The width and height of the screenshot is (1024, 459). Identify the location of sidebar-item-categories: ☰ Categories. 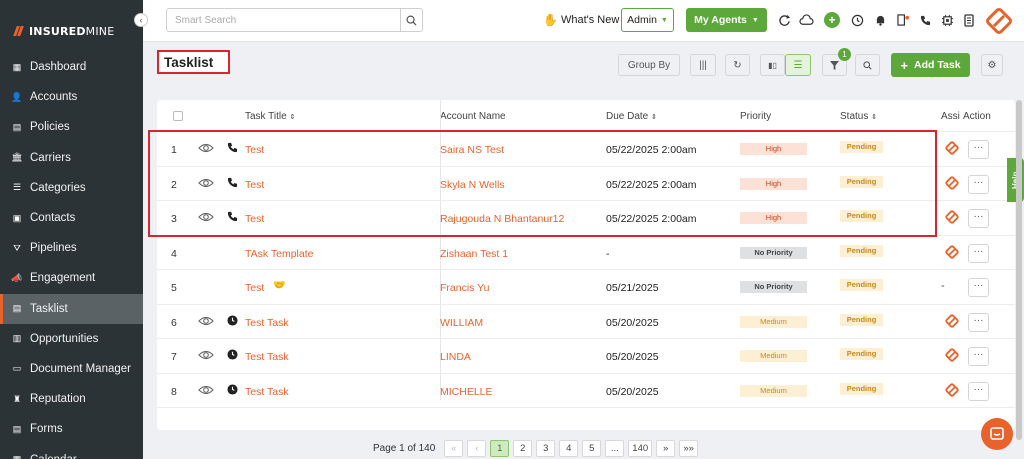
(71, 188).